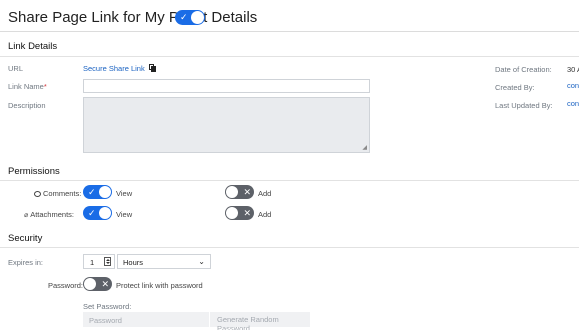 The image size is (579, 330). Describe the element at coordinates (97, 192) in the screenshot. I see `comments-view-toggle: ✓` at that location.